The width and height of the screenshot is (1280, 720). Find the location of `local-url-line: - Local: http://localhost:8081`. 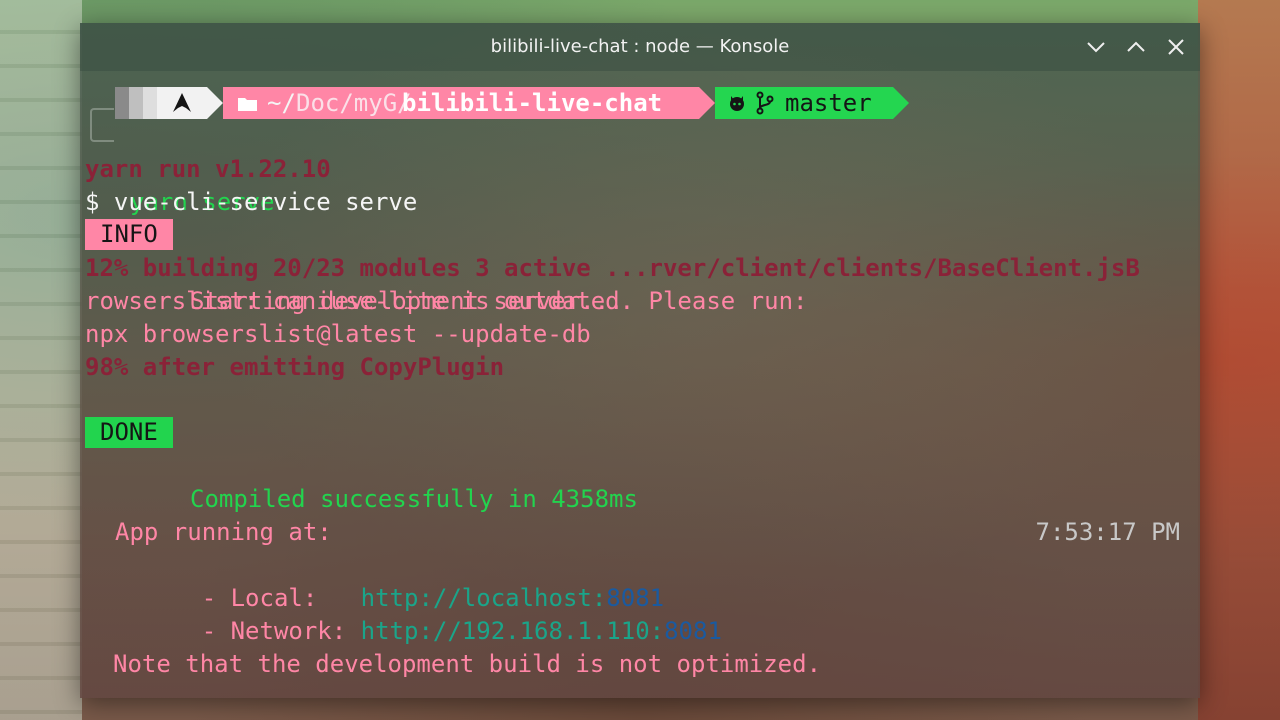

local-url-line: - Local: http://localhost:8081 is located at coordinates (389, 580).